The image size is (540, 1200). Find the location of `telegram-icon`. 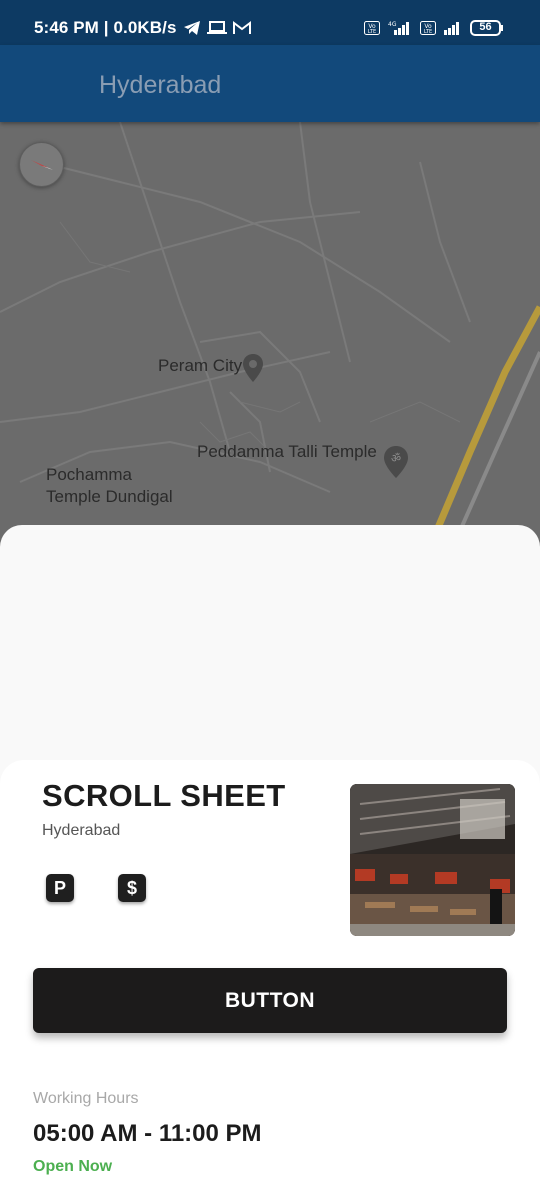

telegram-icon is located at coordinates (192, 28).